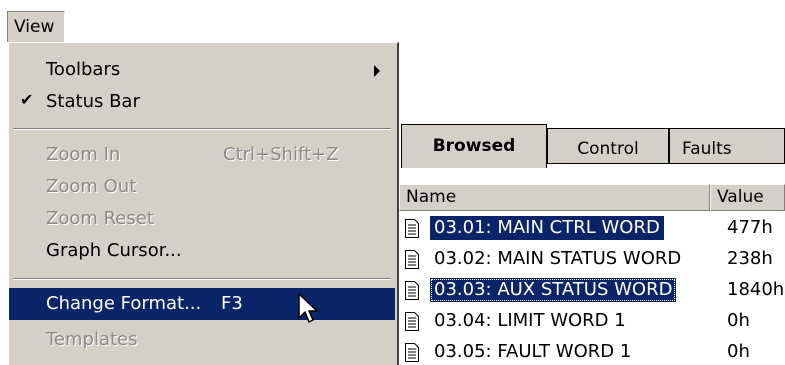 The height and width of the screenshot is (365, 785). I want to click on row-name: 03.05: FAULT WORD 1, so click(533, 351).